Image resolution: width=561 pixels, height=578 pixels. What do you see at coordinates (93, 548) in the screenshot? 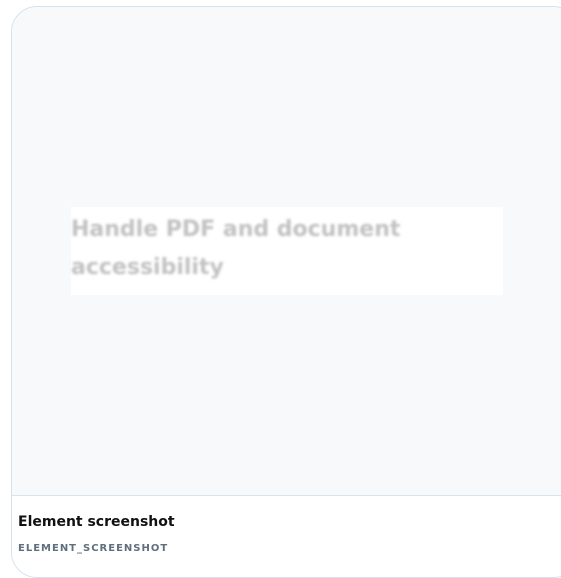
I see `card-type-label: ELEMENT_SCREENSHOT` at bounding box center [93, 548].